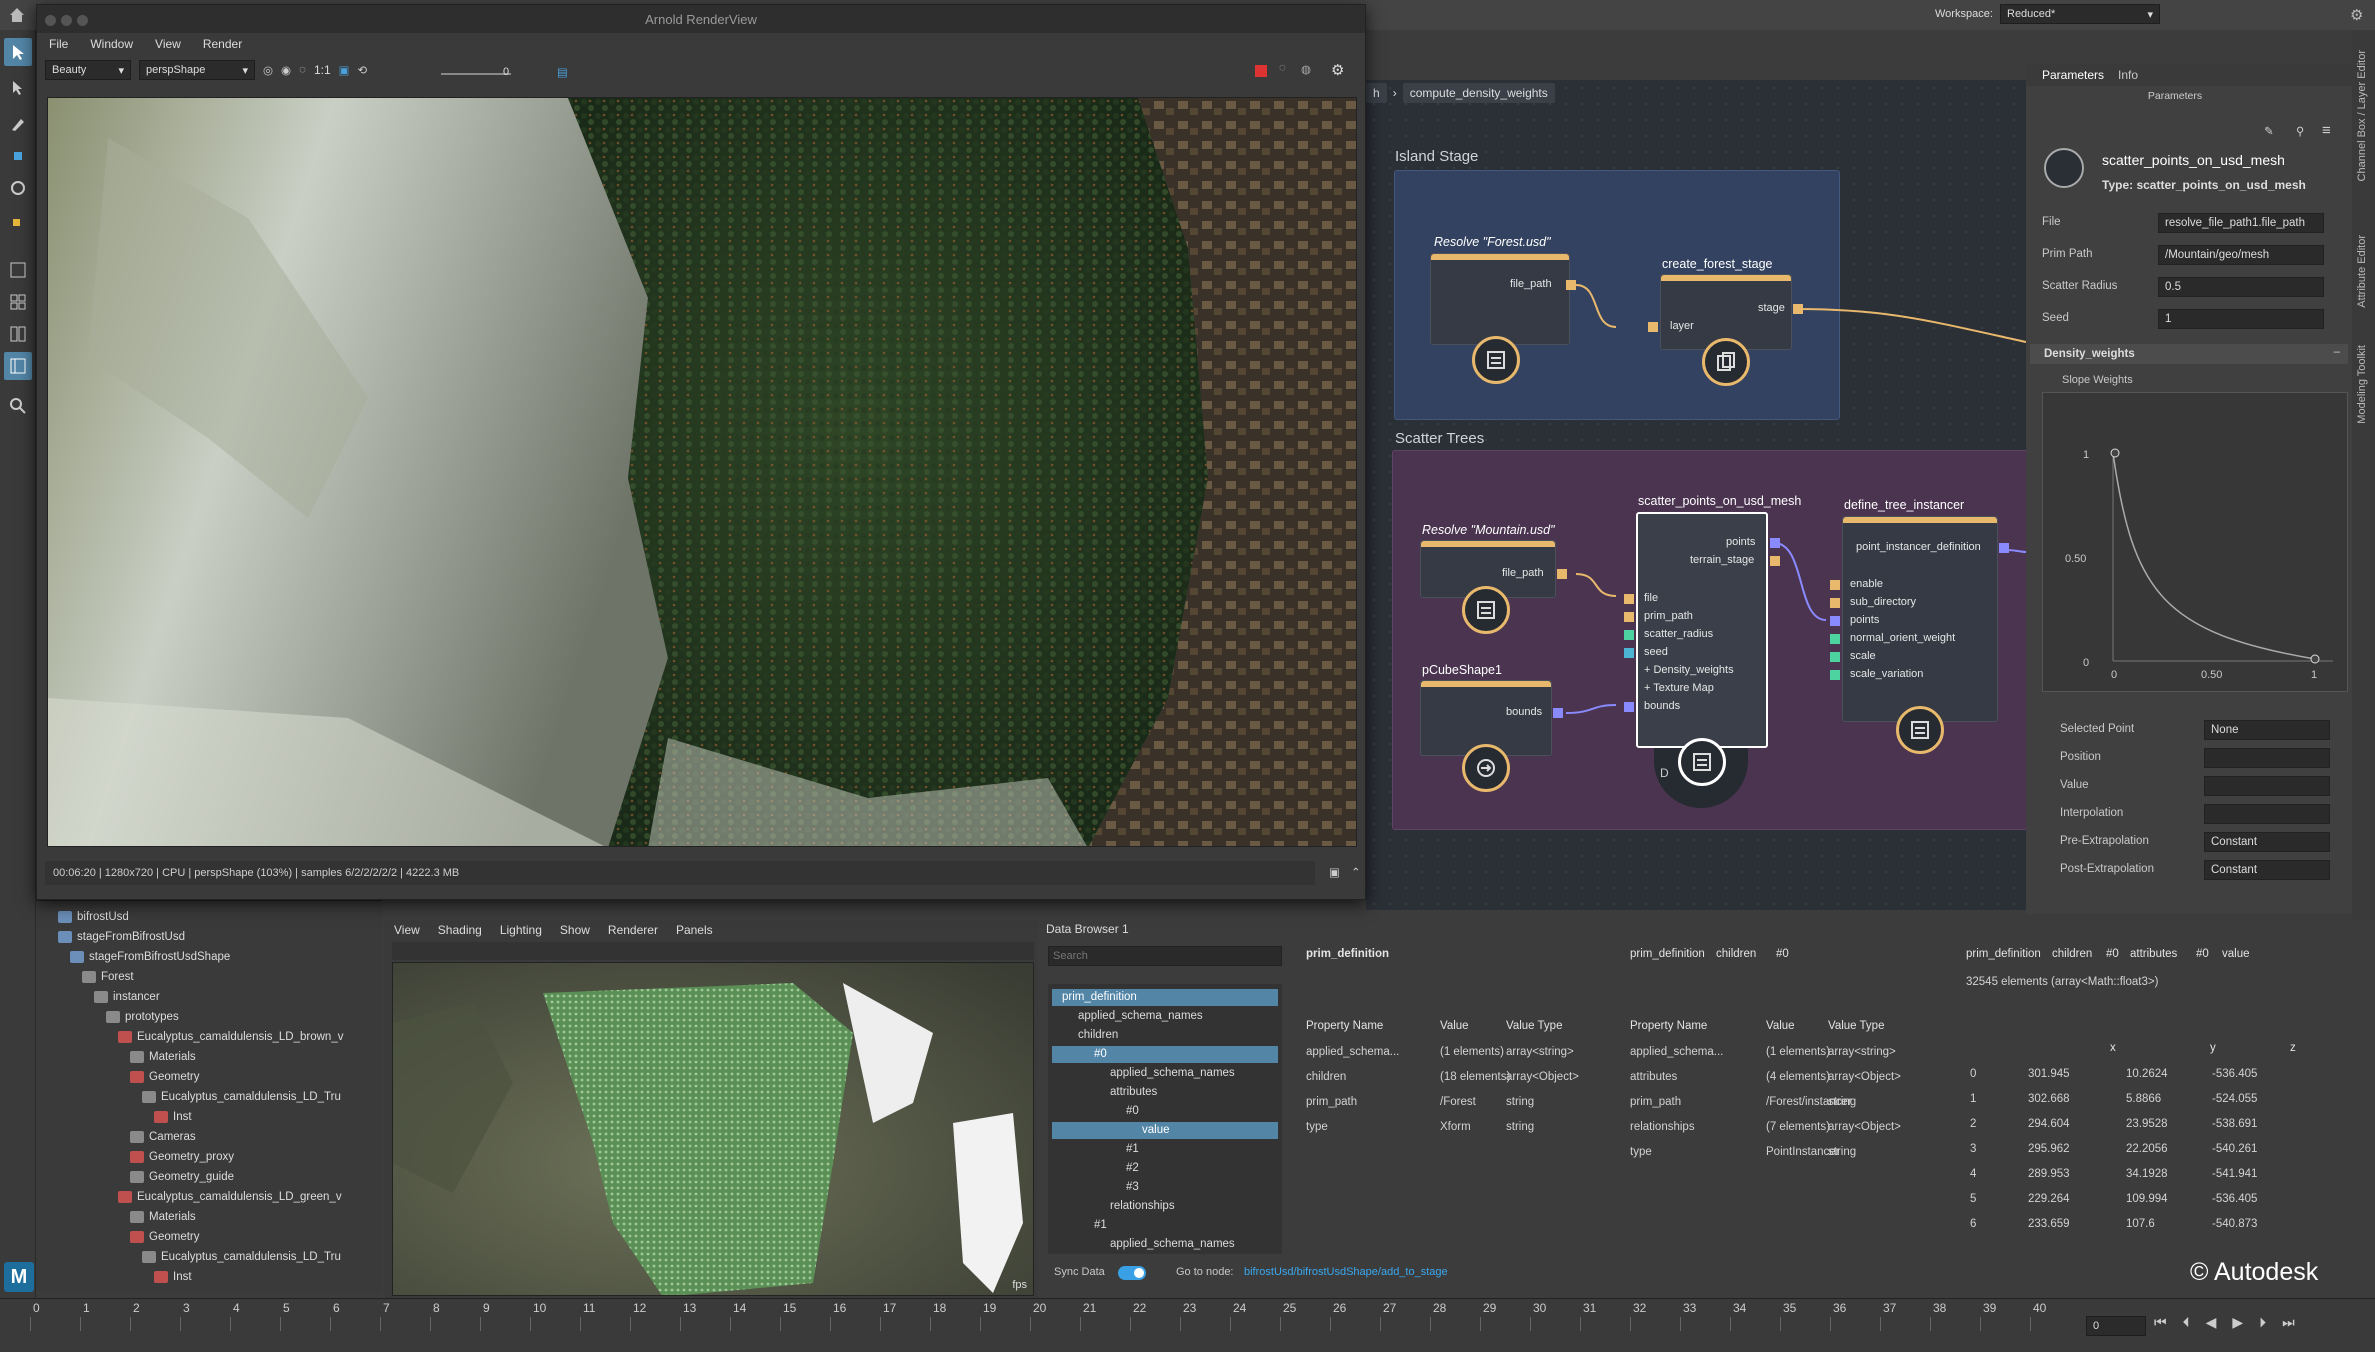  I want to click on viewport-menu-lighting: Lighting, so click(521, 930).